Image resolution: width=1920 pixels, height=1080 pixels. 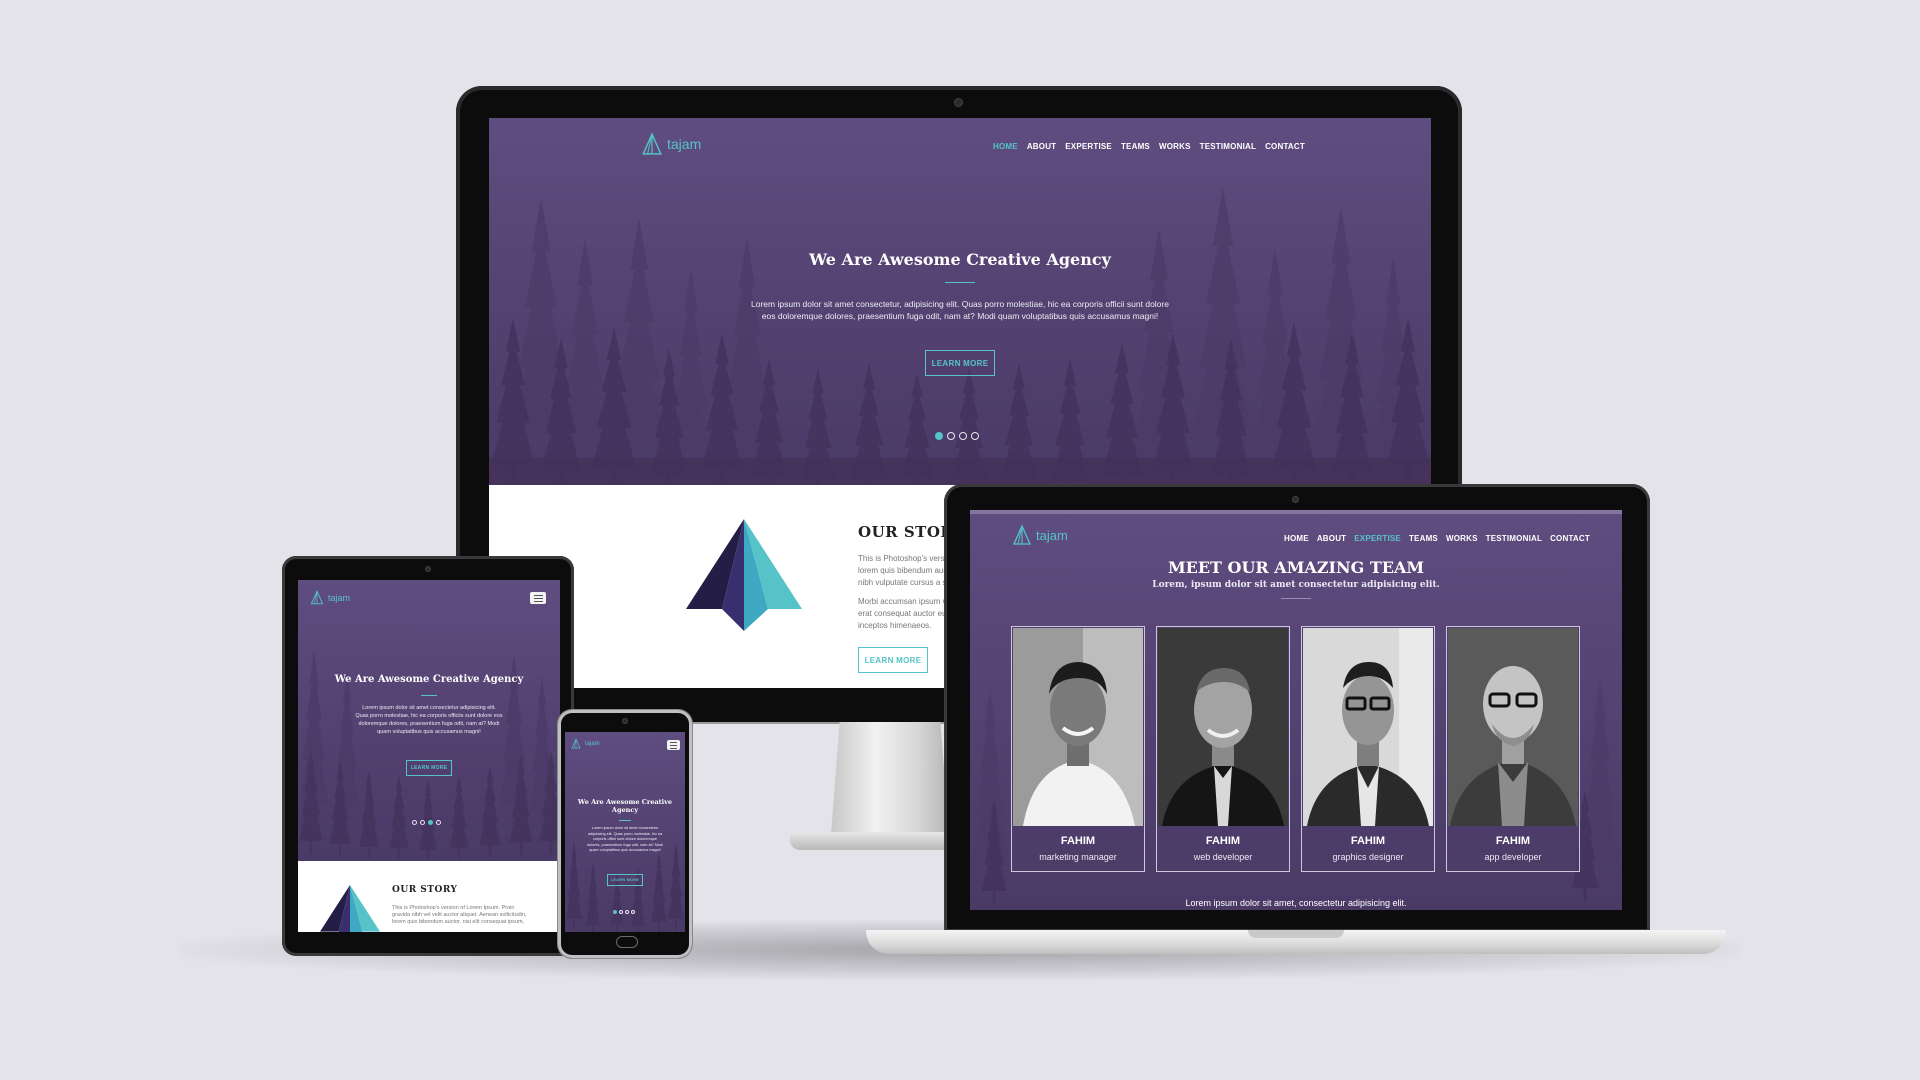 I want to click on hero-title-line: We Are Awesome Creative, so click(x=625, y=802).